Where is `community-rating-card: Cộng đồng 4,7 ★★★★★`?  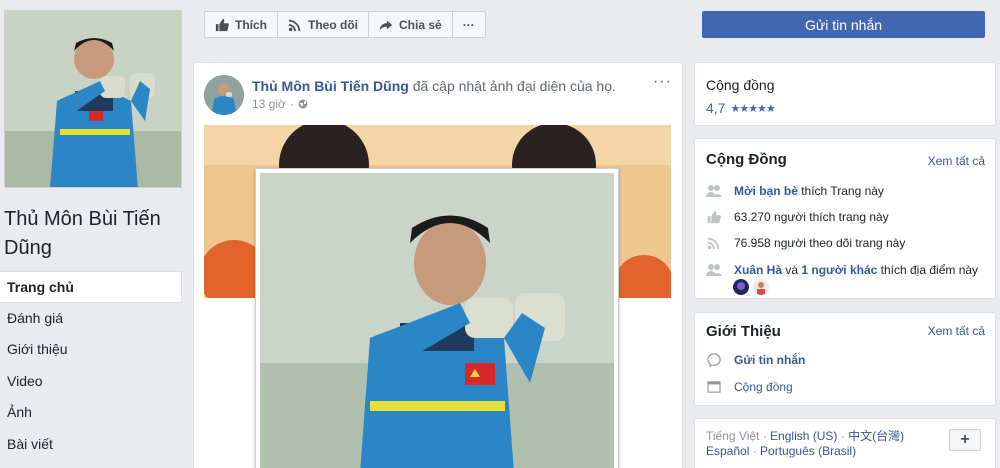 community-rating-card: Cộng đồng 4,7 ★★★★★ is located at coordinates (845, 94).